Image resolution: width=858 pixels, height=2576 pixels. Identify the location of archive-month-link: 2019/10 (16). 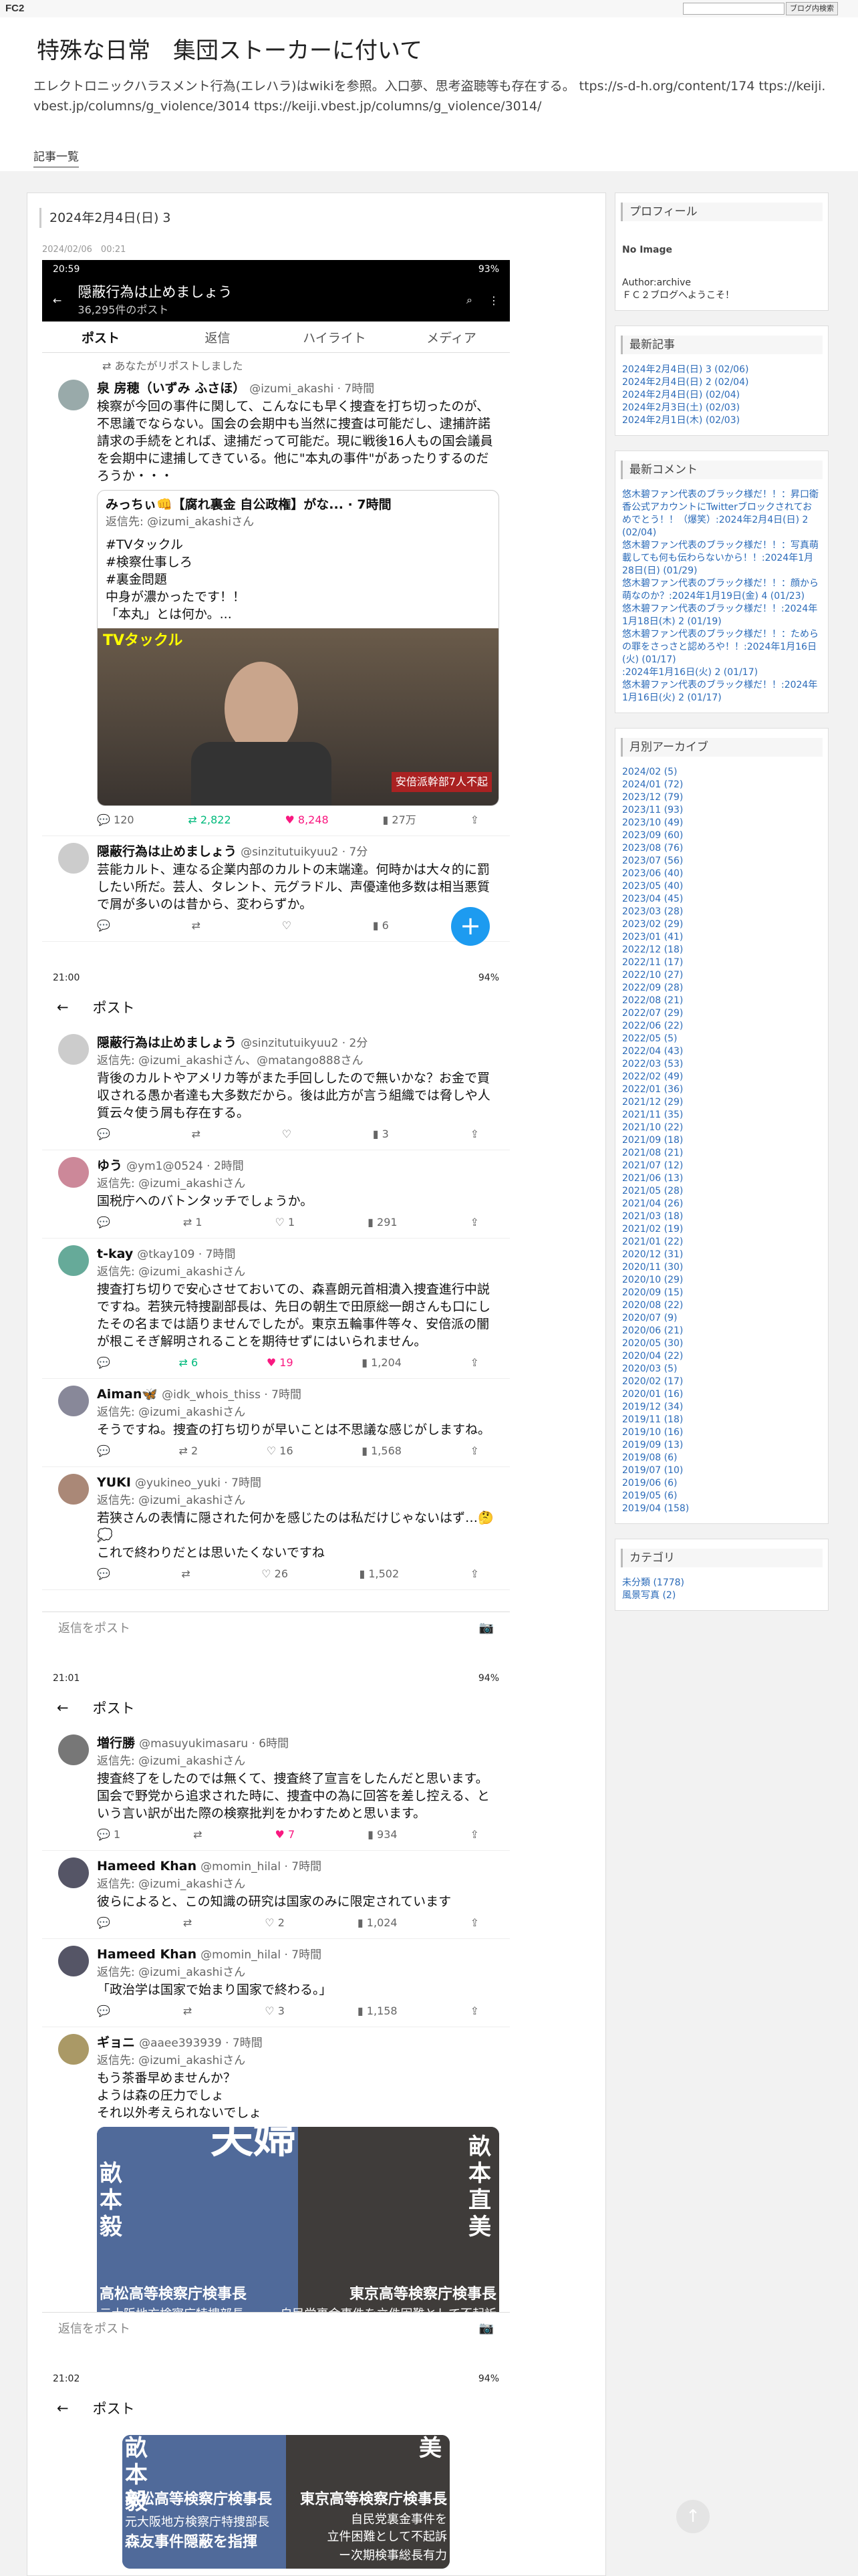
(721, 1433).